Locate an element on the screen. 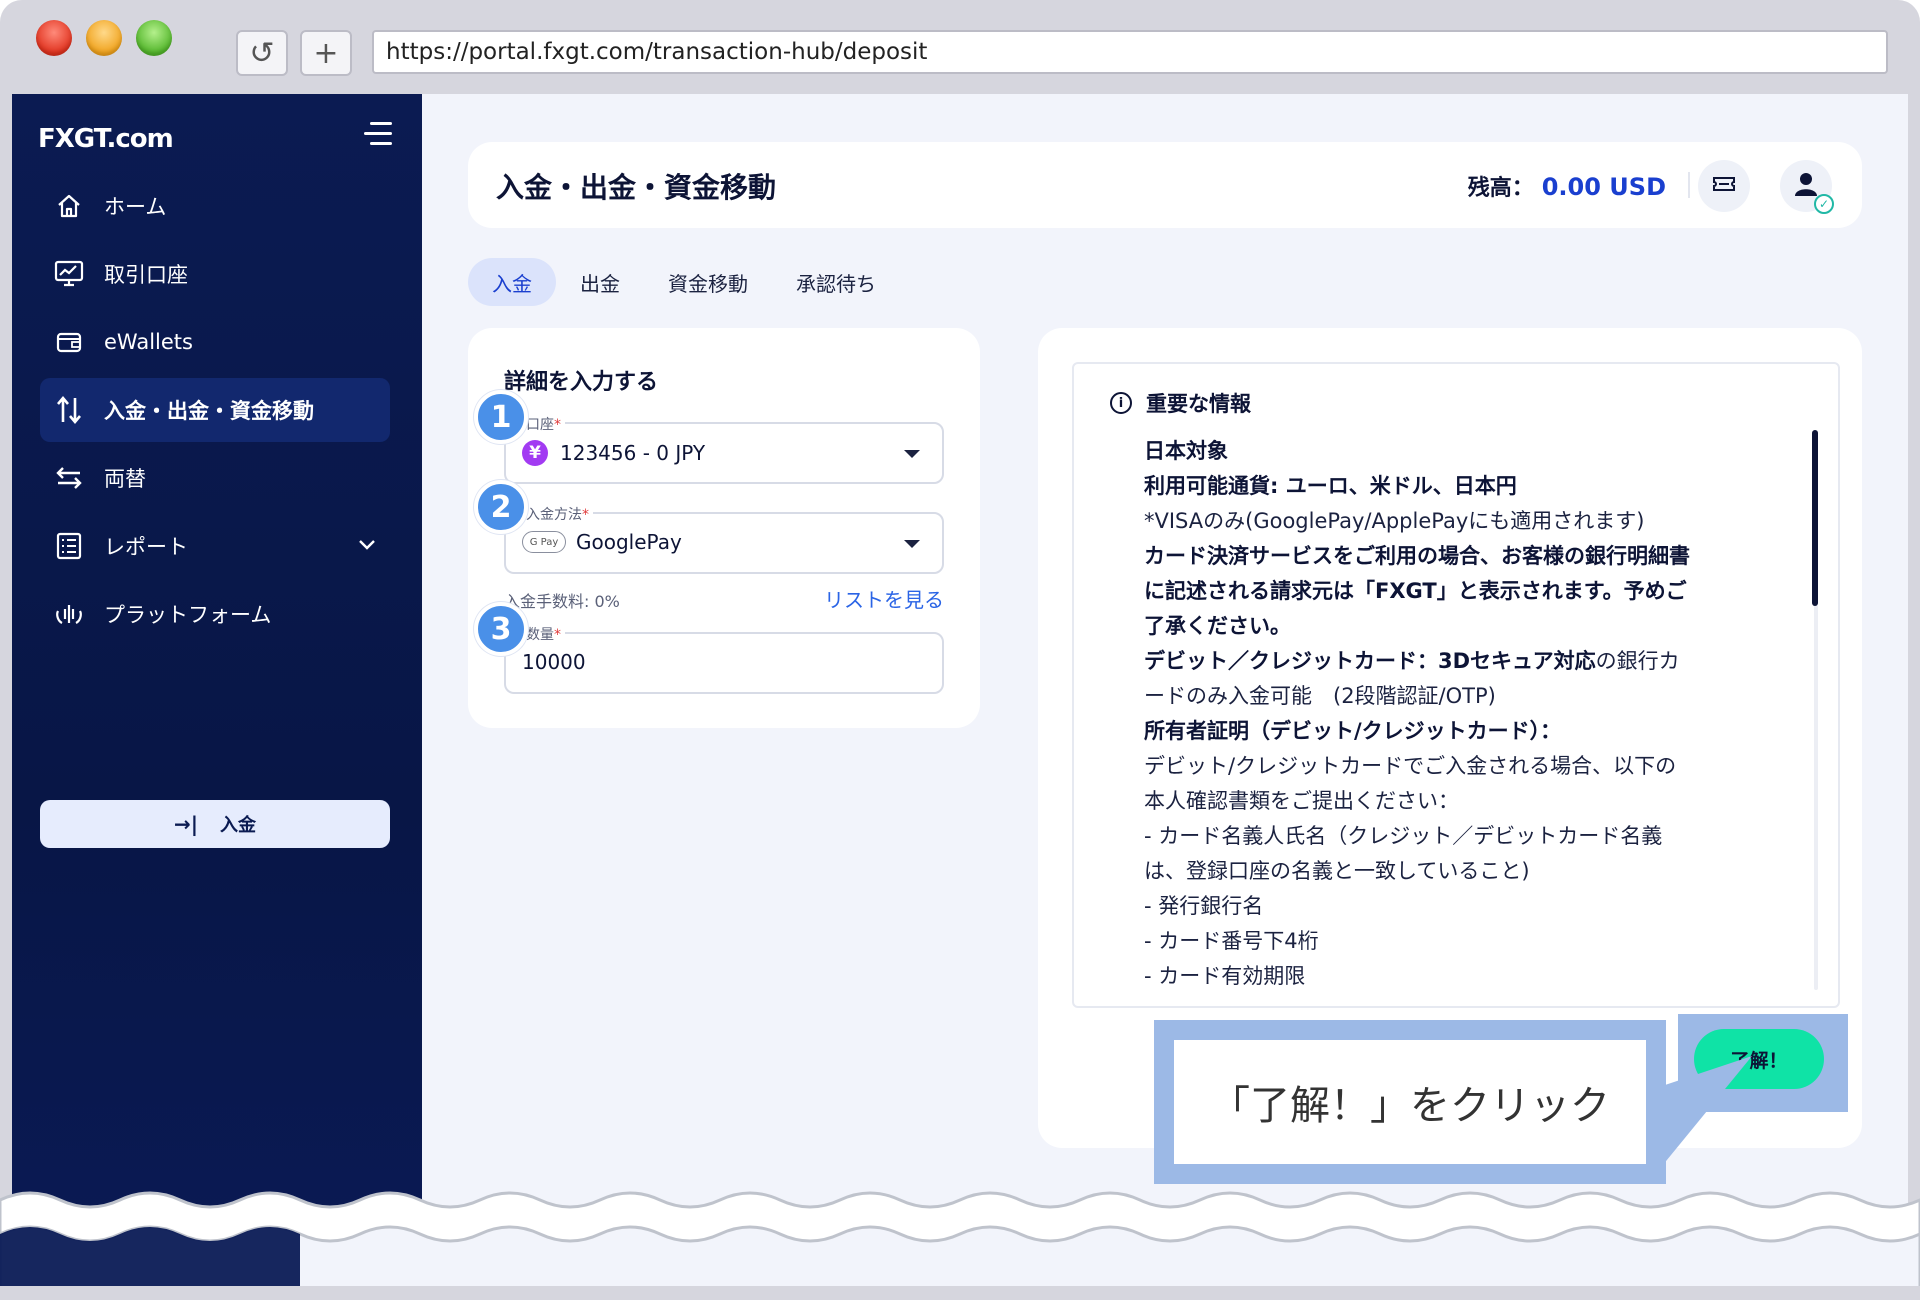 The height and width of the screenshot is (1300, 1920). ticket-icon is located at coordinates (1724, 186).